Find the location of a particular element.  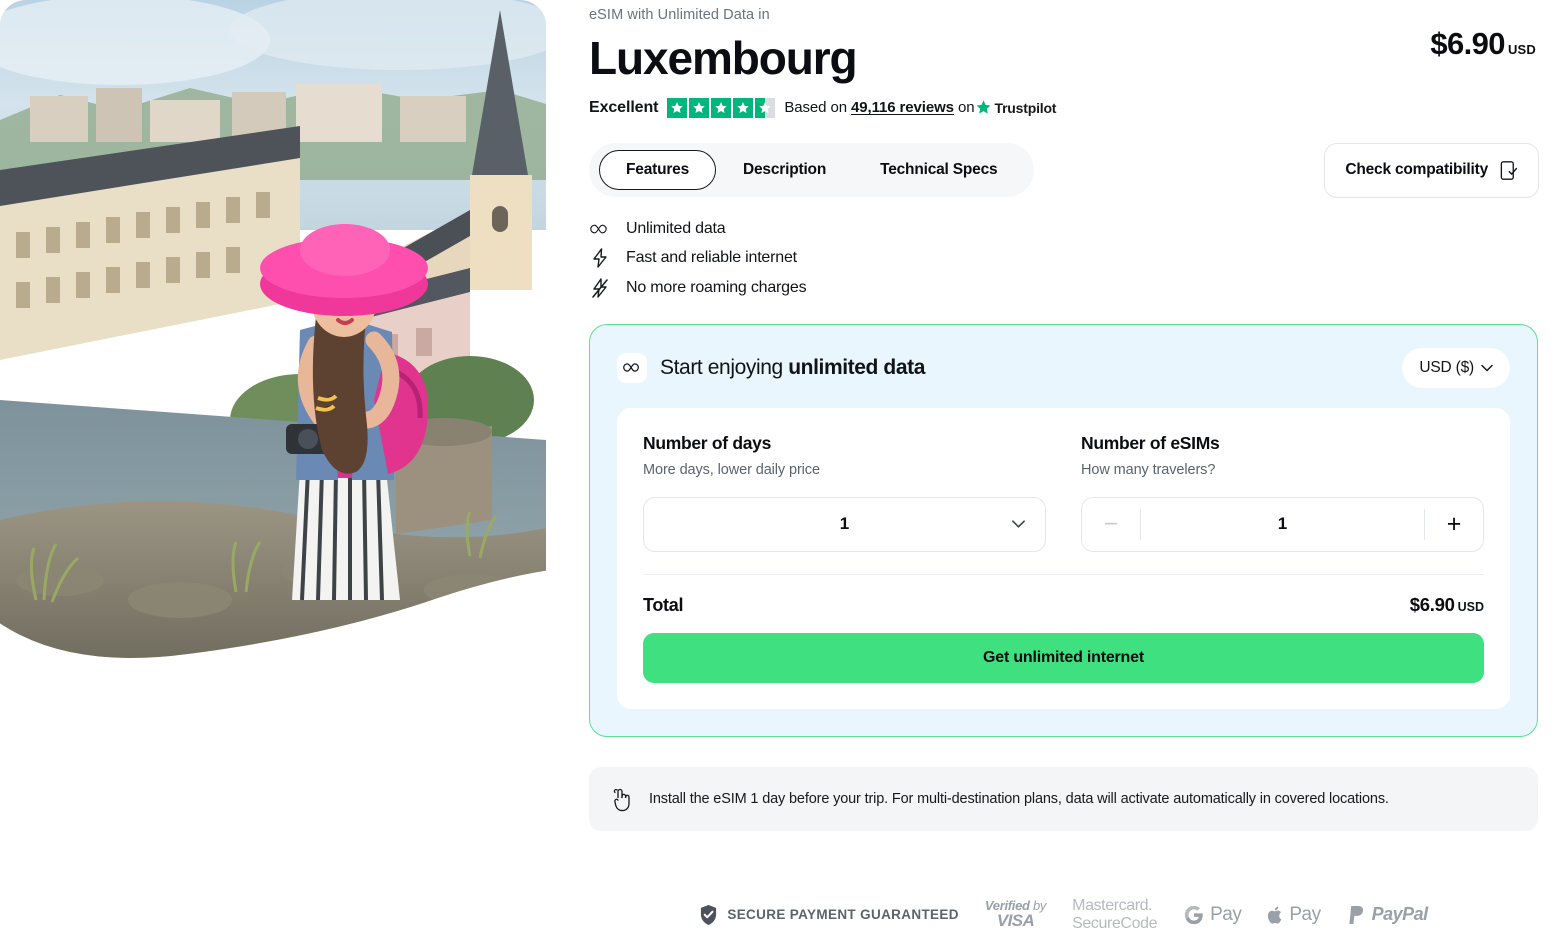

days-select: 1 is located at coordinates (844, 524).